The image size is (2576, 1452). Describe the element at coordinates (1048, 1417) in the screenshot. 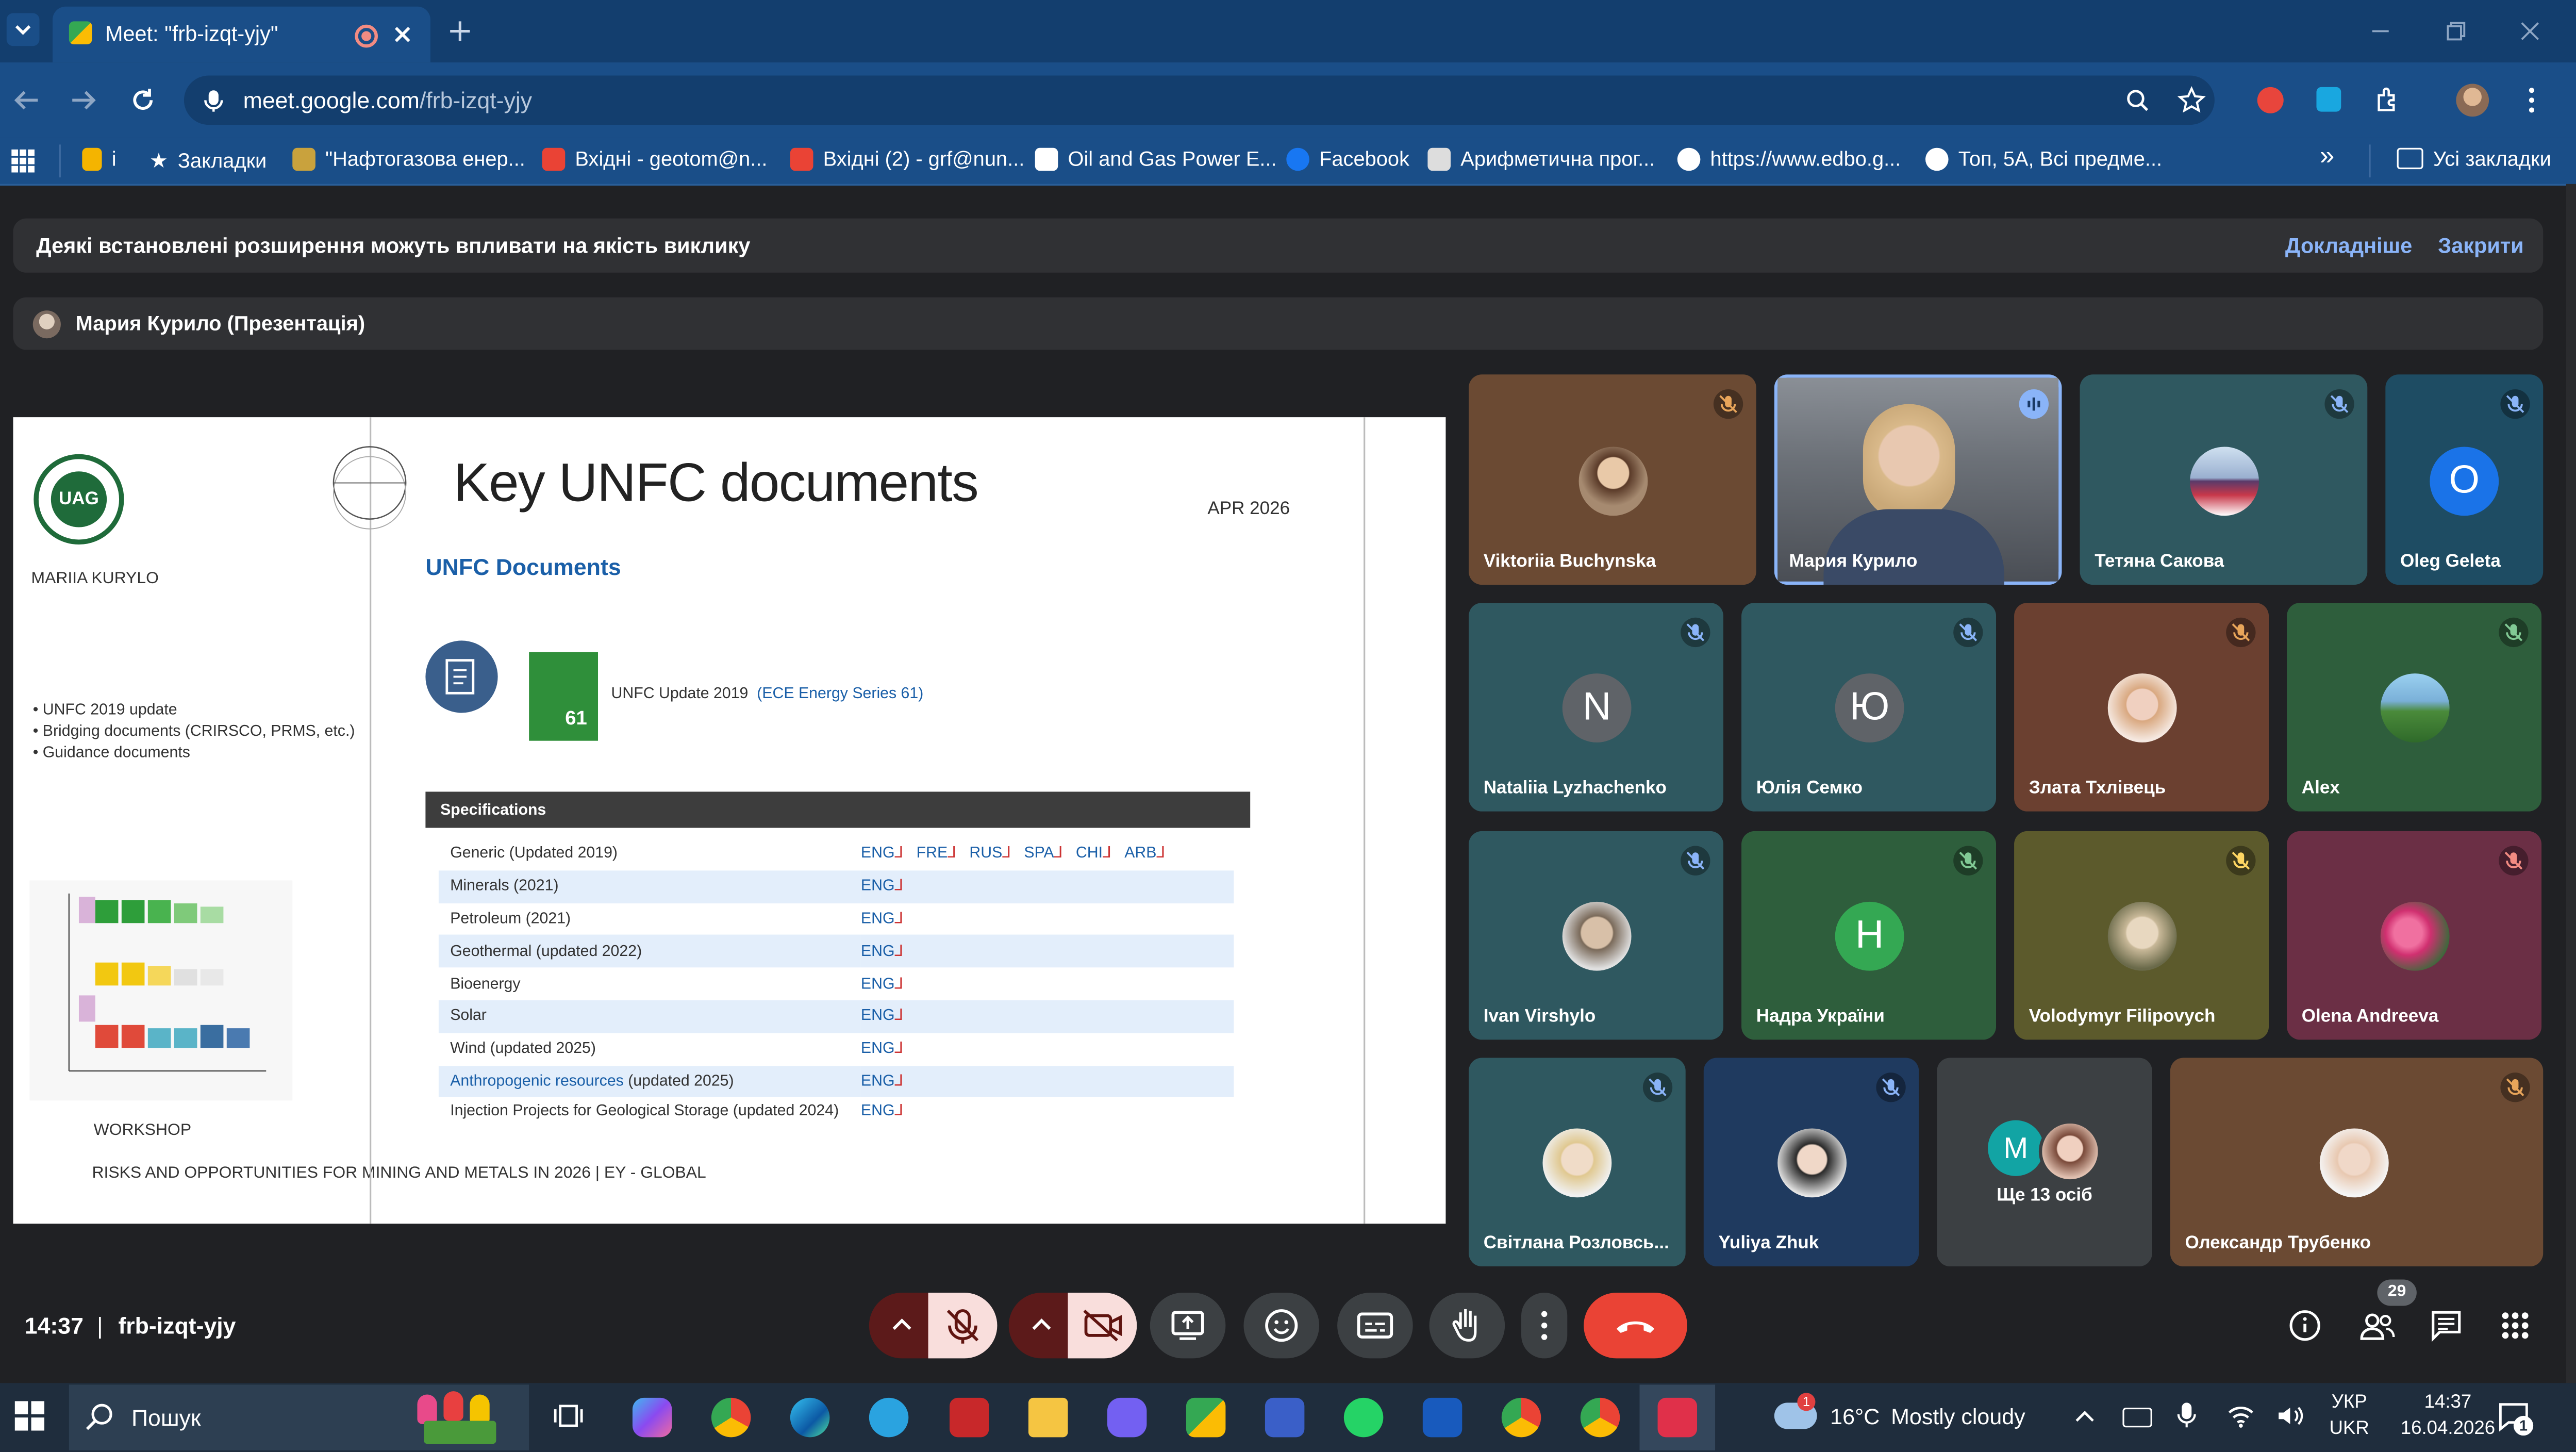

I see `file-explorer-icon` at that location.